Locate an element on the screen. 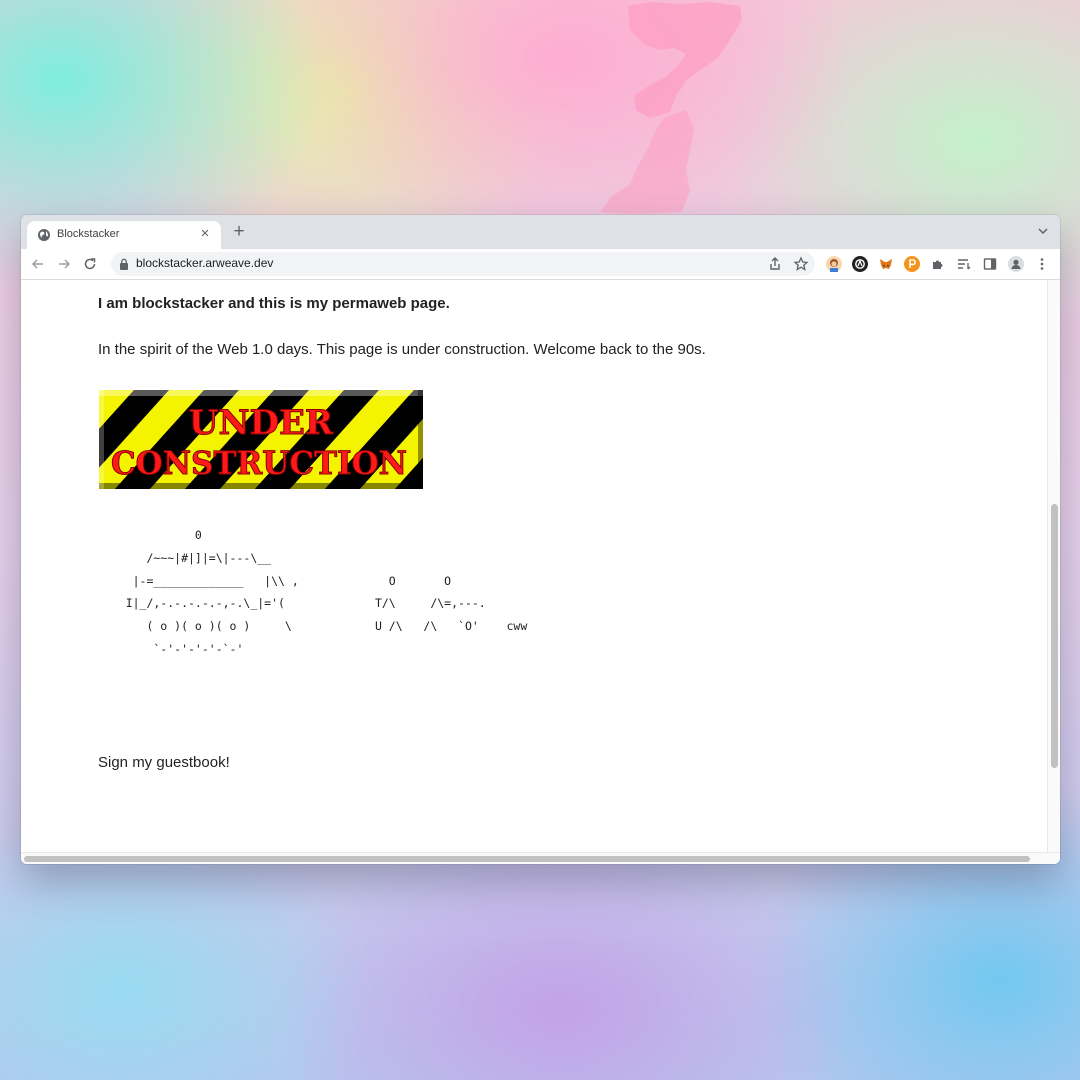 The width and height of the screenshot is (1080, 1080). pink-decorative-figure is located at coordinates (671, 108).